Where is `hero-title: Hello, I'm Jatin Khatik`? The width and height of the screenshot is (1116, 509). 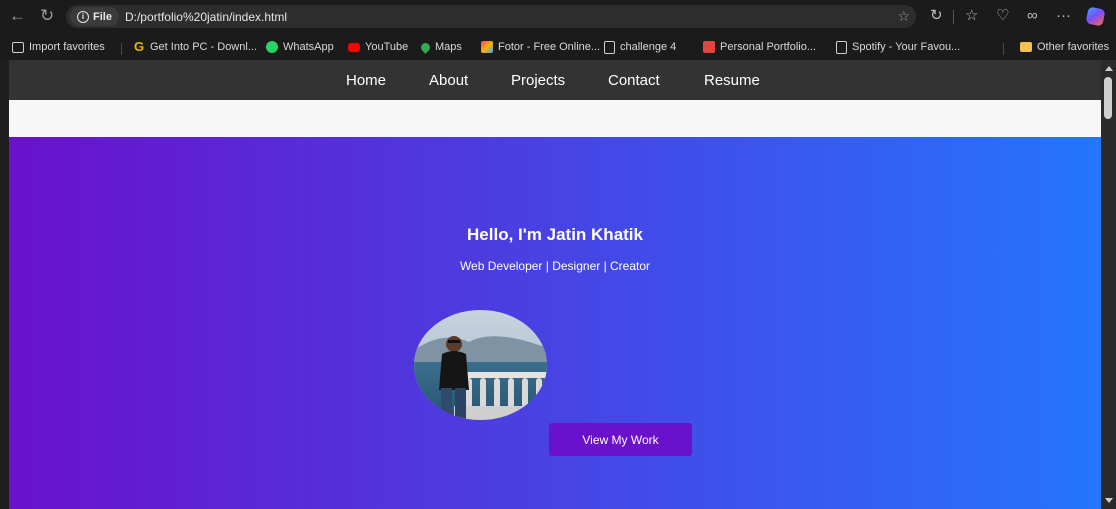
hero-title: Hello, I'm Jatin Khatik is located at coordinates (555, 234).